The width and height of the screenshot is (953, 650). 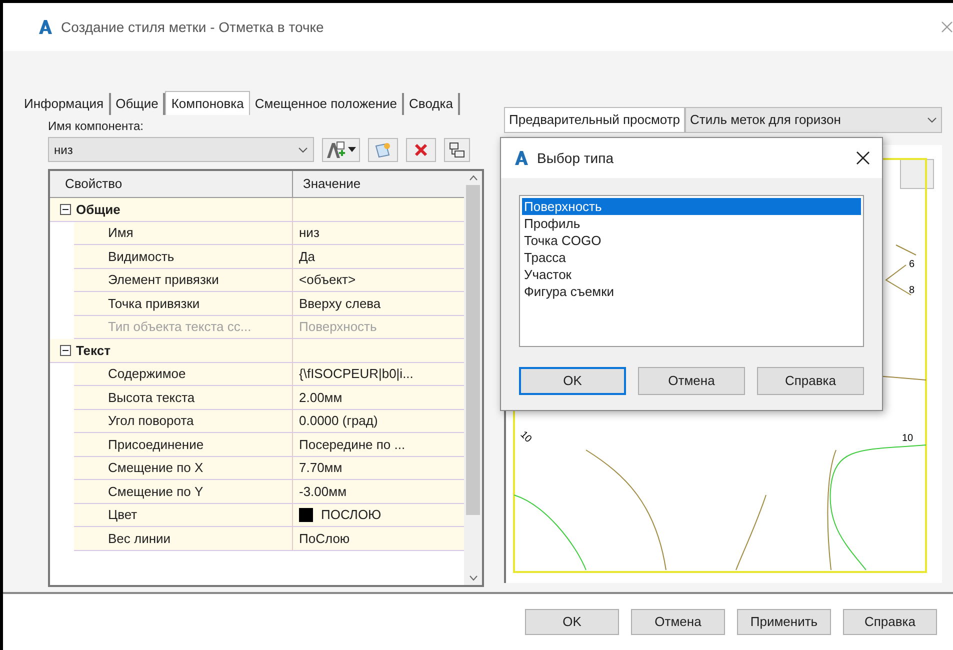 I want to click on property-name: Имя, so click(x=121, y=233).